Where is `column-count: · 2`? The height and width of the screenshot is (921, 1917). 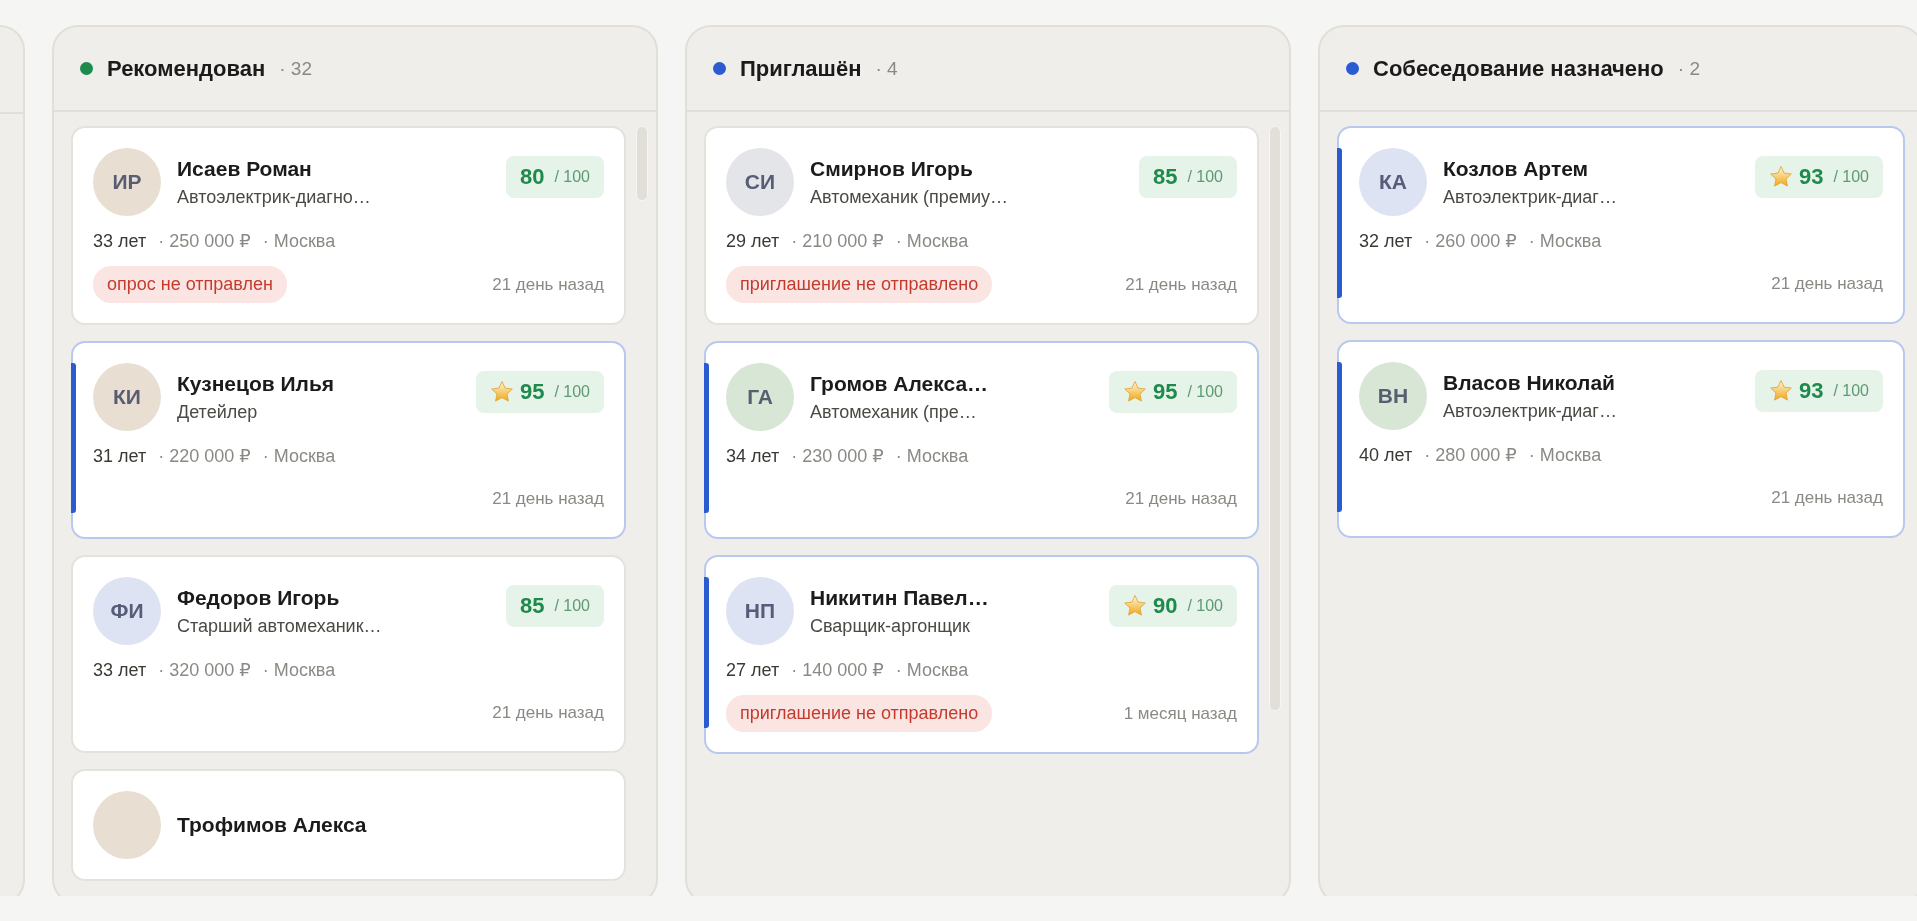 column-count: · 2 is located at coordinates (1688, 68).